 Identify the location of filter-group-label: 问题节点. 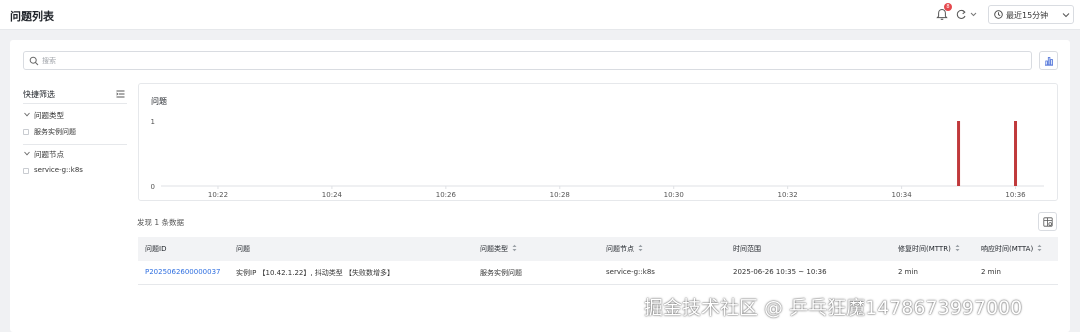
(49, 154).